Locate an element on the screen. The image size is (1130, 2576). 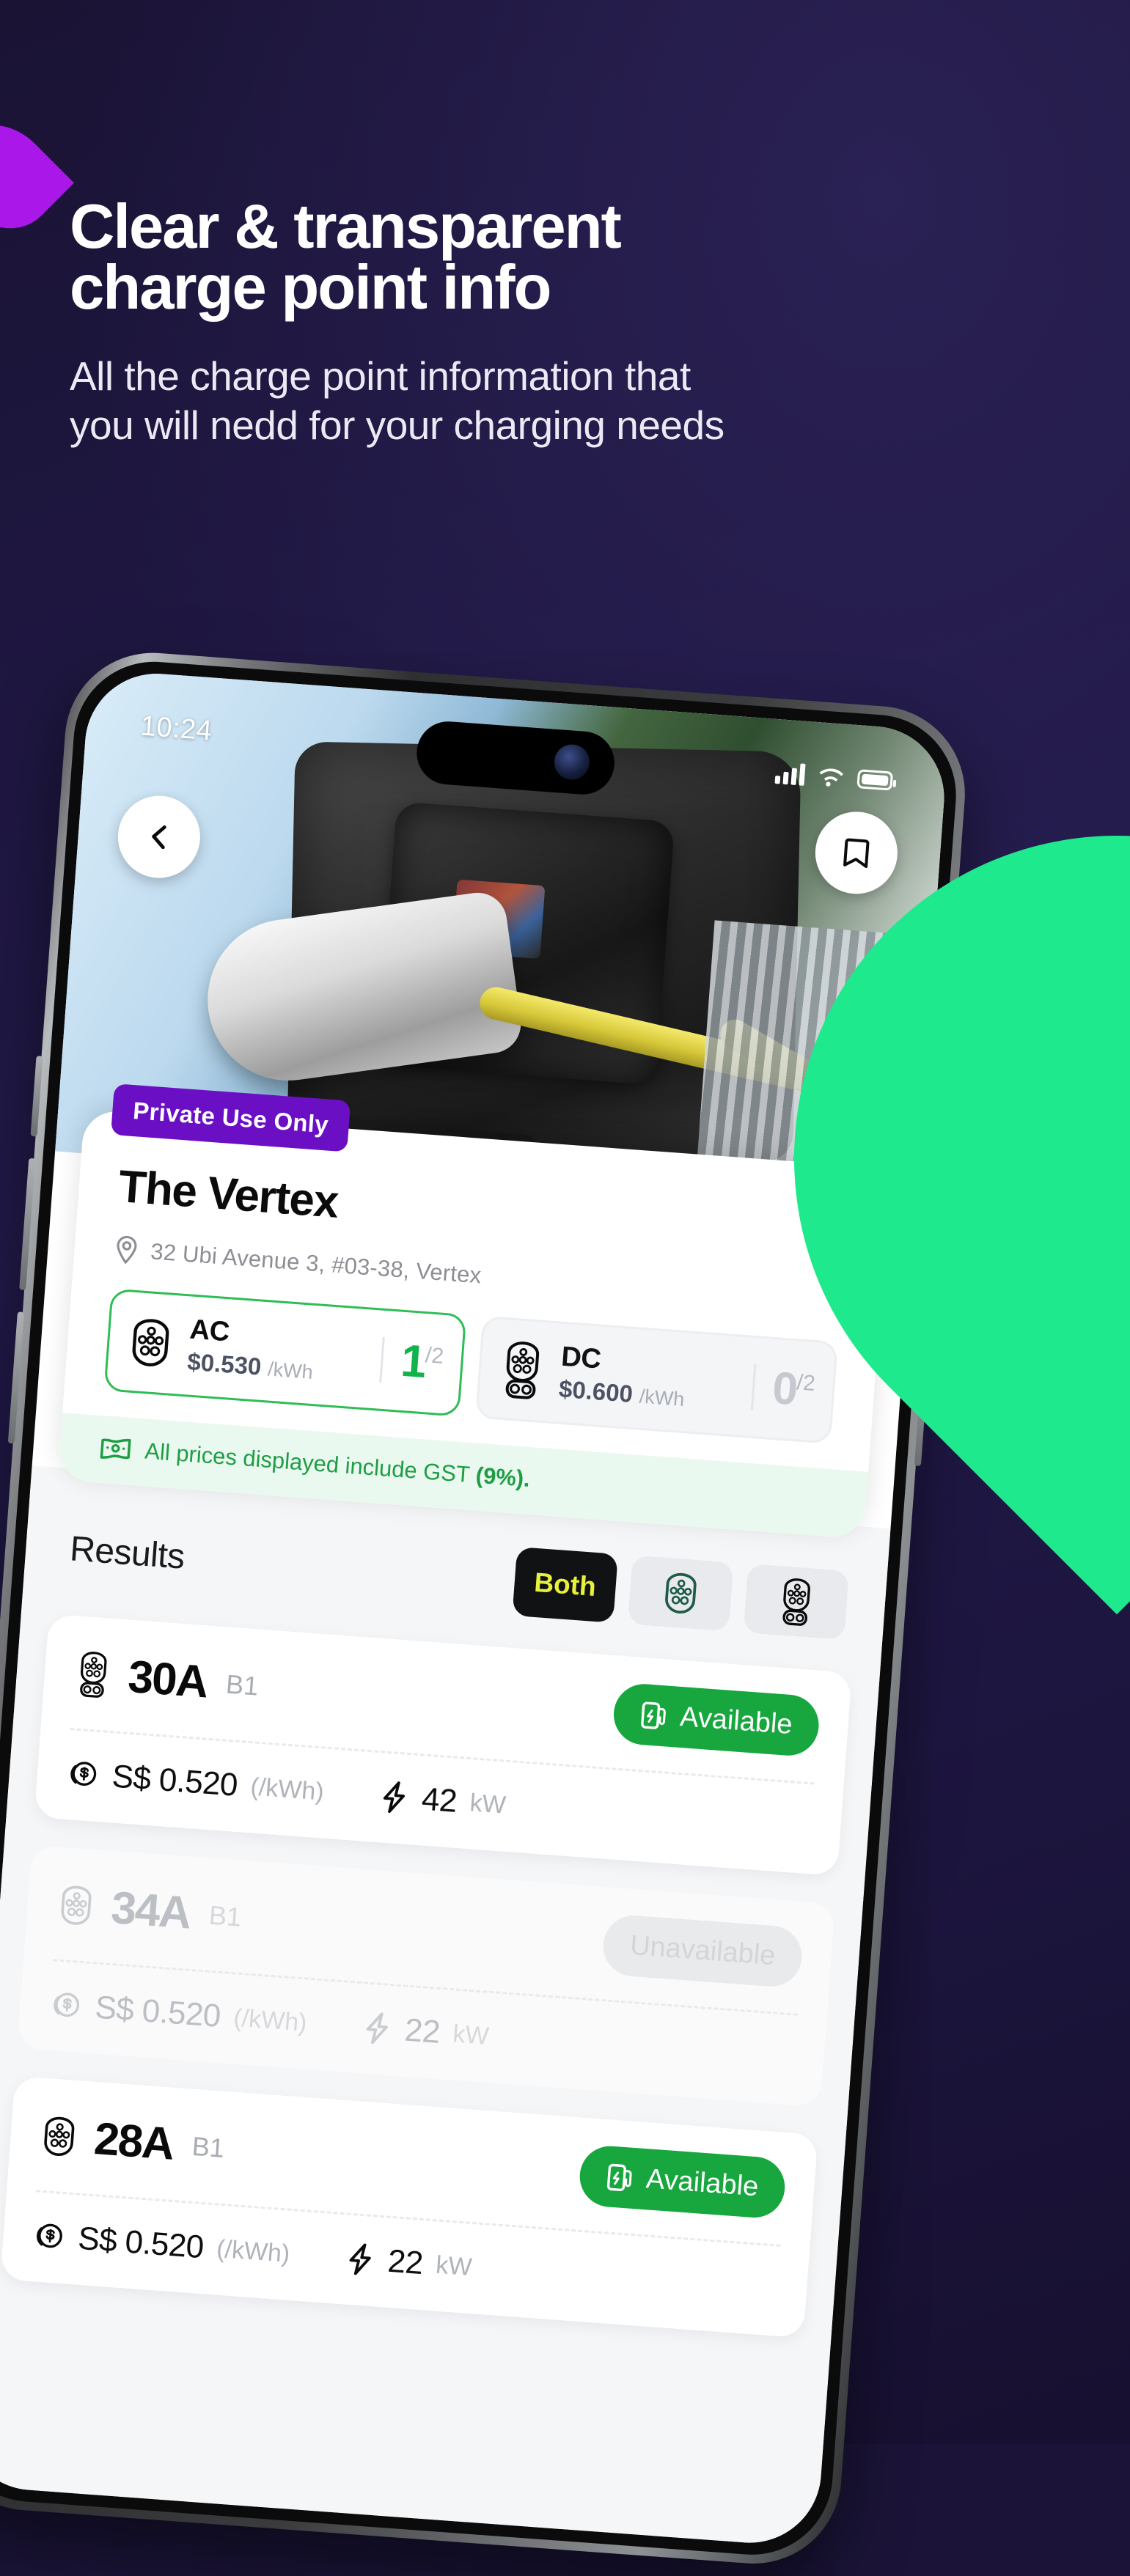
filter-both-label: Both is located at coordinates (566, 1584).